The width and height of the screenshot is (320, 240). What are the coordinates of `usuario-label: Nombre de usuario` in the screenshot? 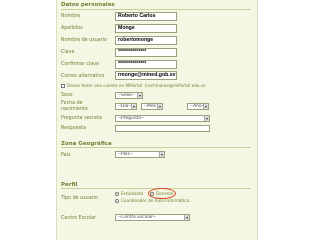 It's located at (84, 40).